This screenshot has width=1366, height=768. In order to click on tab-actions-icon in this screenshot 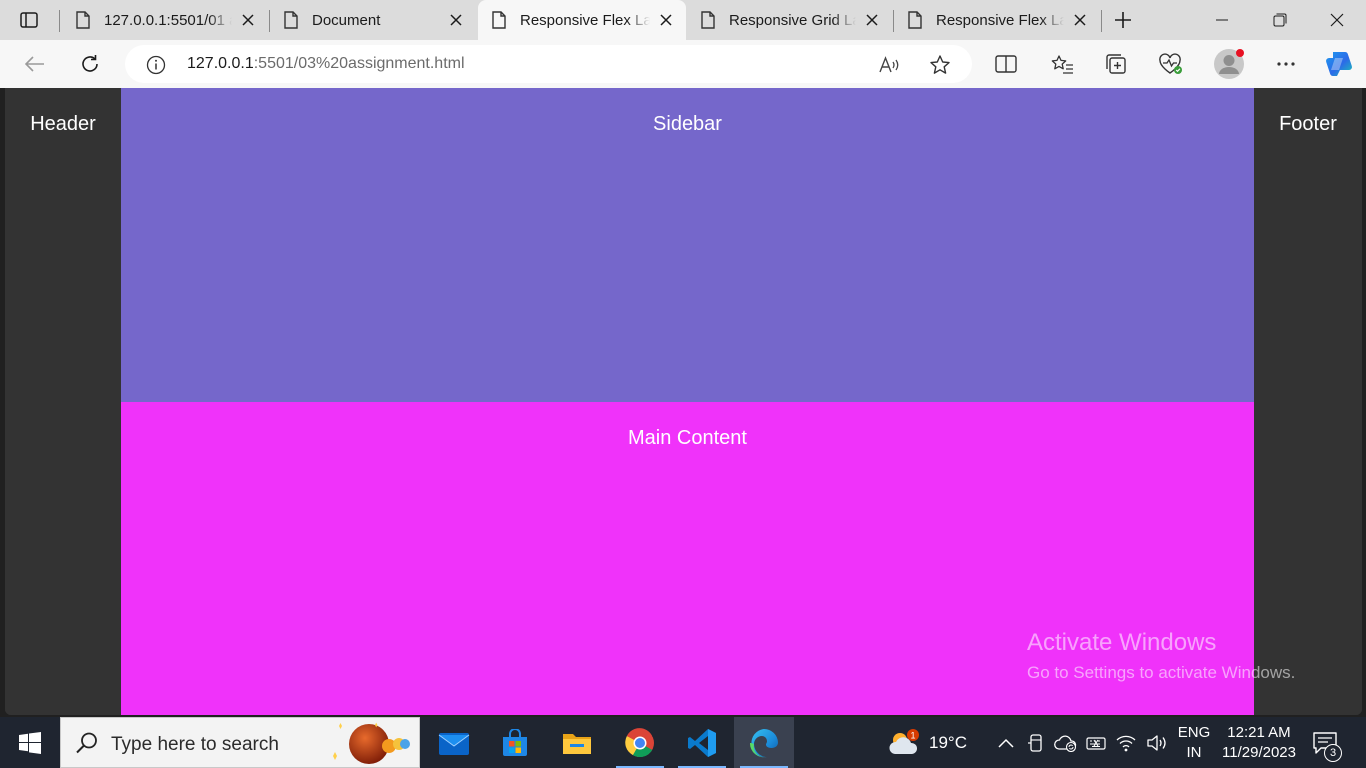, I will do `click(29, 20)`.